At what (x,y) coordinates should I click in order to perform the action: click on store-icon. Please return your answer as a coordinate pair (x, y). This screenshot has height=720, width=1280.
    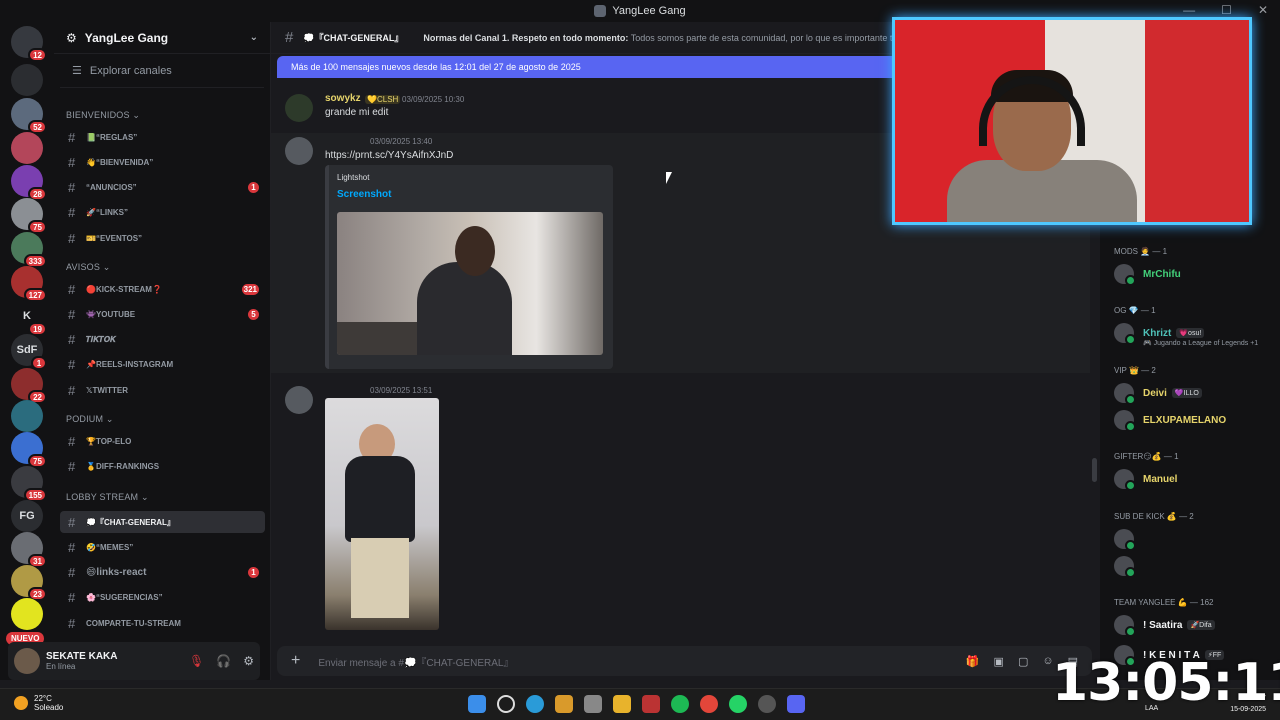
    Looking at the image, I should click on (564, 704).